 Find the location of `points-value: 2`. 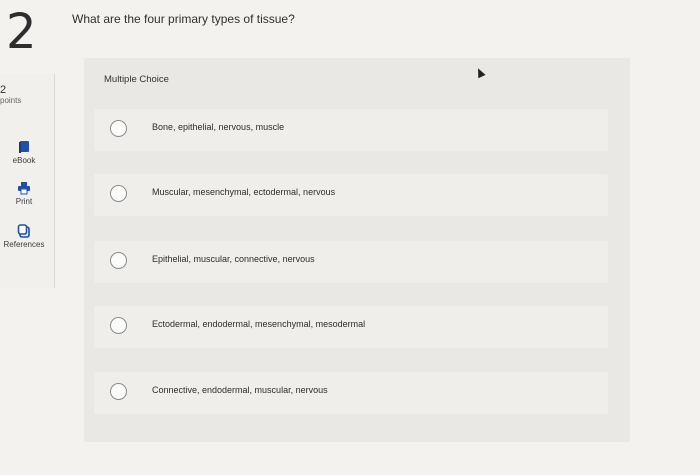

points-value: 2 is located at coordinates (3, 90).